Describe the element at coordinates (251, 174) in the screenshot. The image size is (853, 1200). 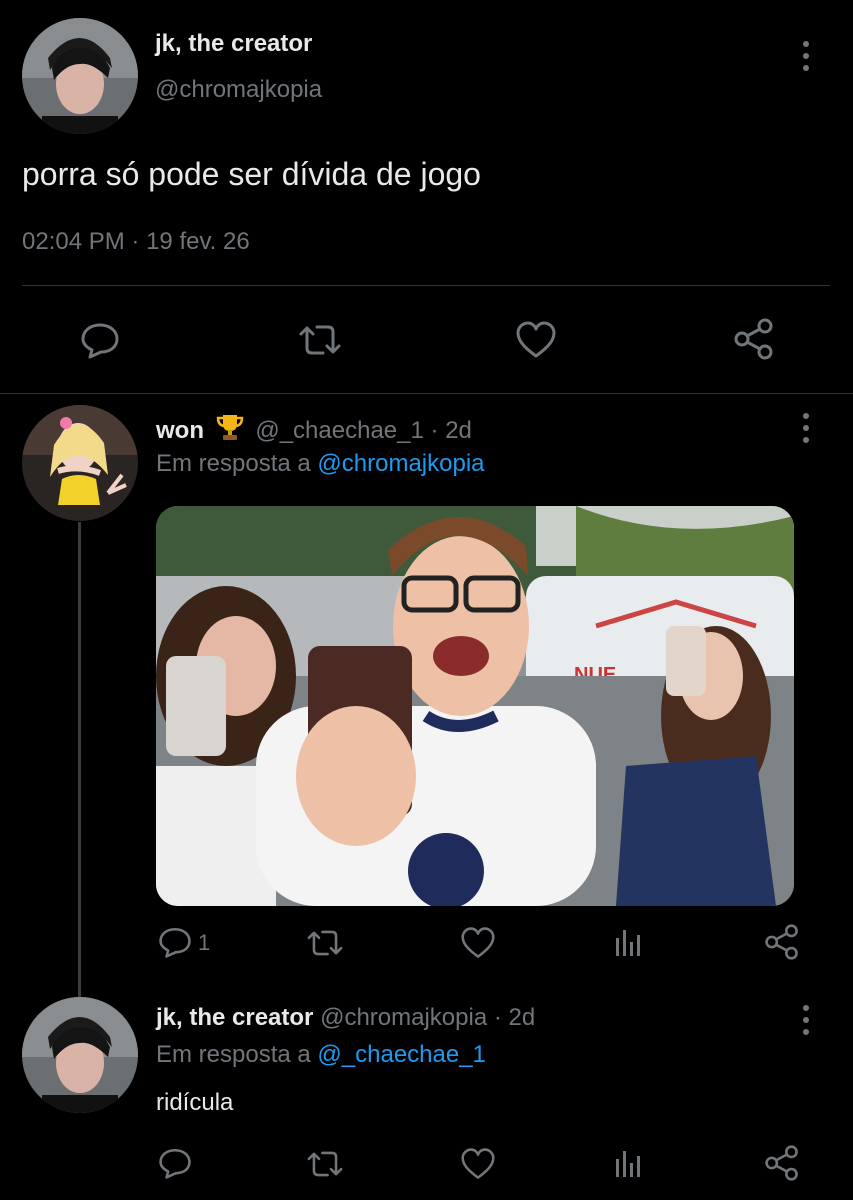
I see `tweet-text: porra só pode ser dívida de jogo` at that location.